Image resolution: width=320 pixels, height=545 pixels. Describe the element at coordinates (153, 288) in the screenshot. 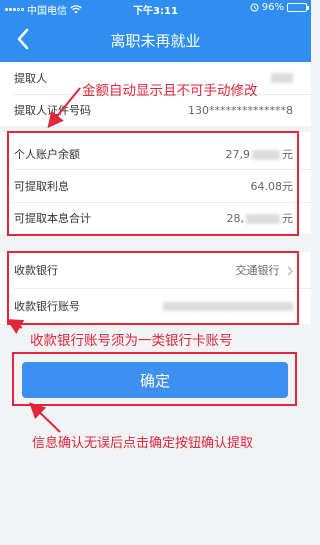

I see `highlight-box-bank` at that location.